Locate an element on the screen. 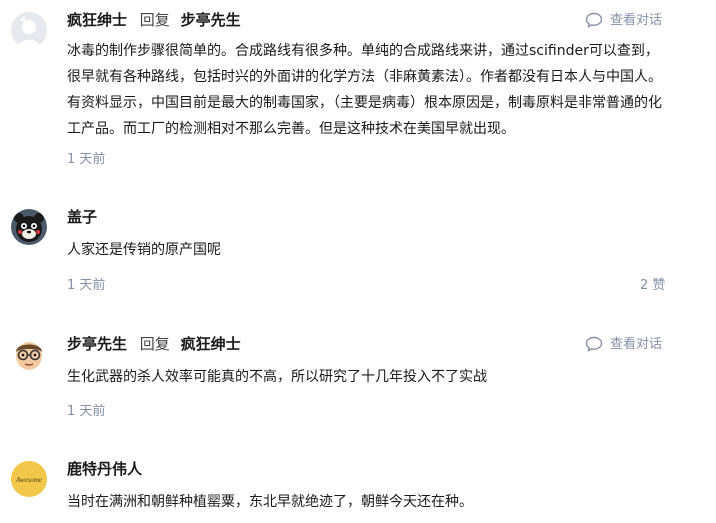 The height and width of the screenshot is (523, 716). reply-target-name: 步亭先生 is located at coordinates (211, 20).